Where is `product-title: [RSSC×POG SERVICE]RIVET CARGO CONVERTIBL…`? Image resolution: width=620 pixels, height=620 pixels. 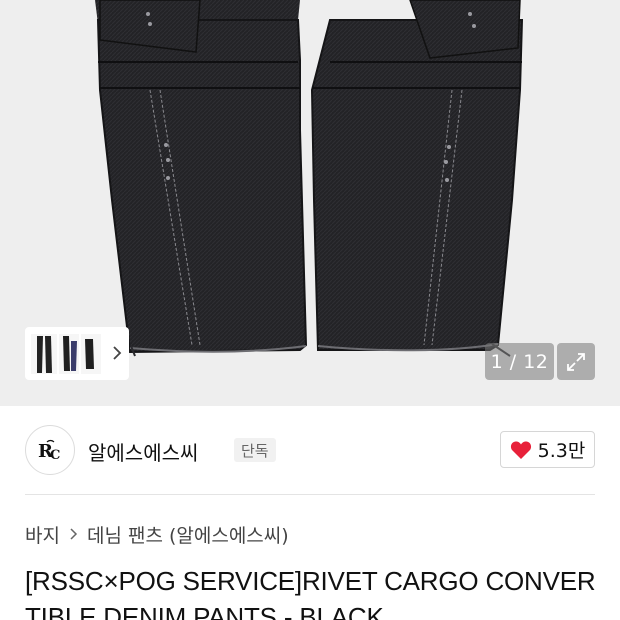 product-title: [RSSC×POG SERVICE]RIVET CARGO CONVERTIBL… is located at coordinates (310, 593).